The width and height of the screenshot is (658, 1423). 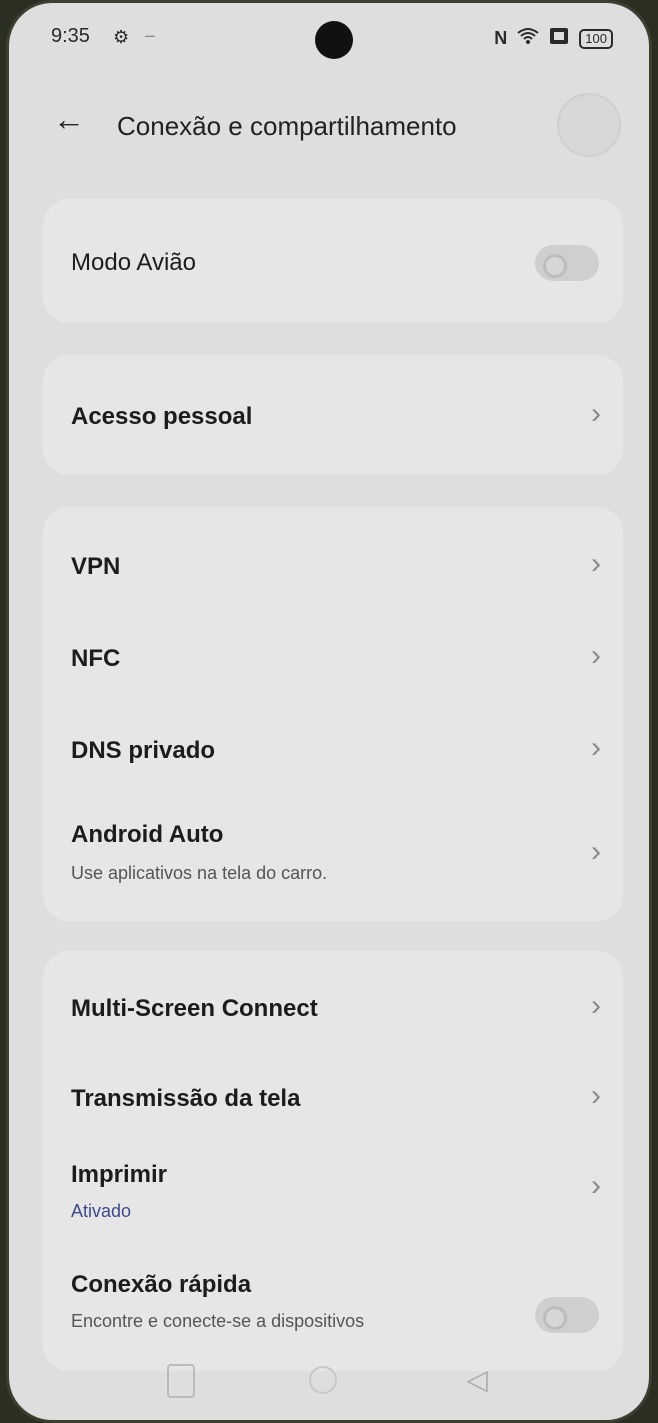 What do you see at coordinates (150, 35) in the screenshot?
I see `status-dash: –` at bounding box center [150, 35].